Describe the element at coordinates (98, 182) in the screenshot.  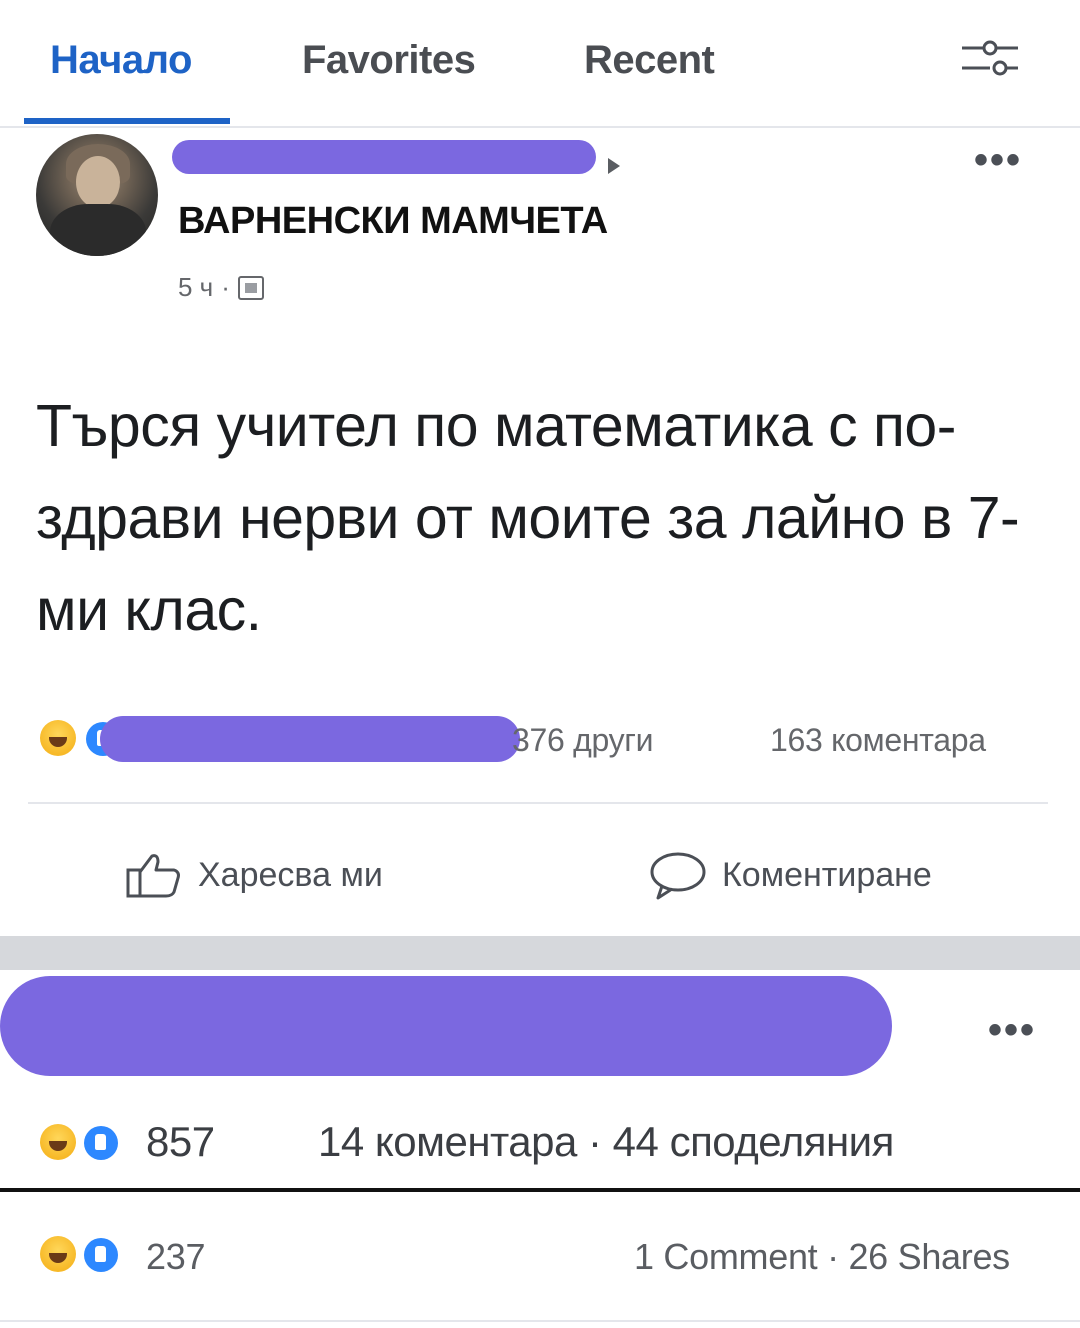
I see `avatar-face` at that location.